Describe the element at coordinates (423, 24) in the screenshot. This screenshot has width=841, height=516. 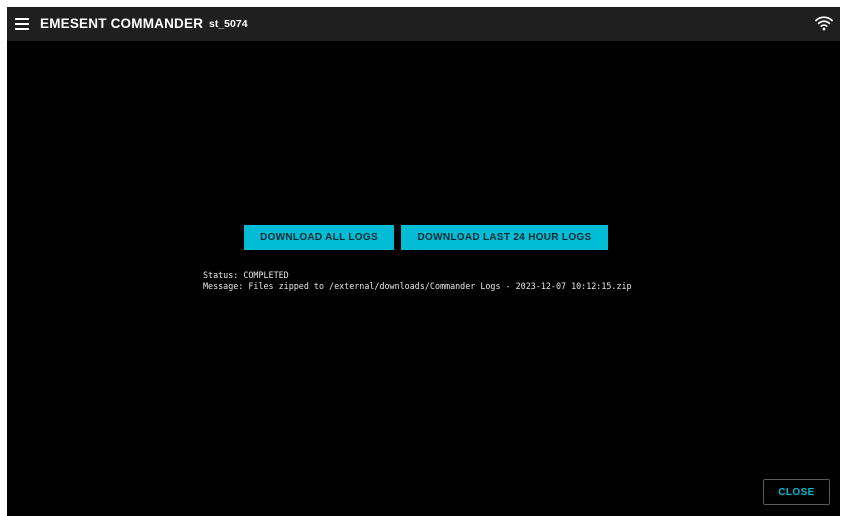
I see `top-app-bar: EMESENT COMMANDER st_5074` at that location.